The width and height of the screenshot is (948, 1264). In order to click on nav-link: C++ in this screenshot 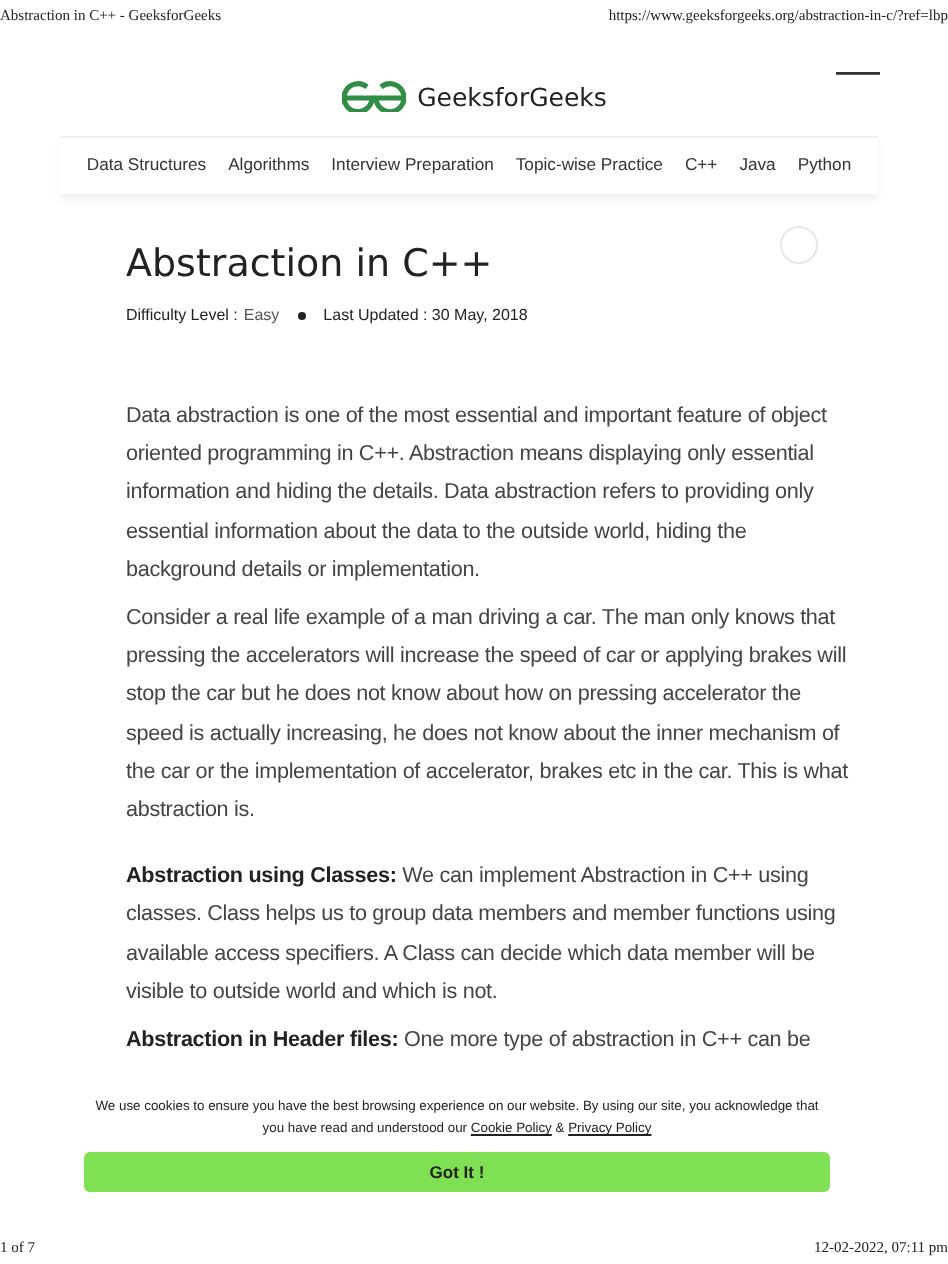, I will do `click(701, 164)`.